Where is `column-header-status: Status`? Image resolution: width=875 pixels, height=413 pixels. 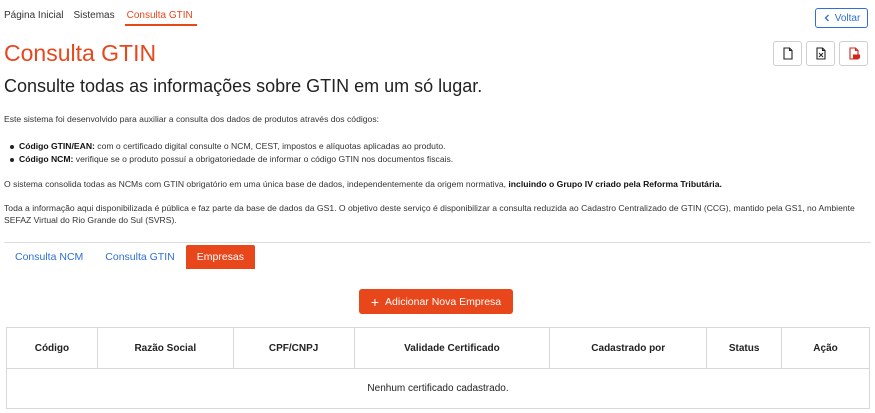
column-header-status: Status is located at coordinates (744, 348).